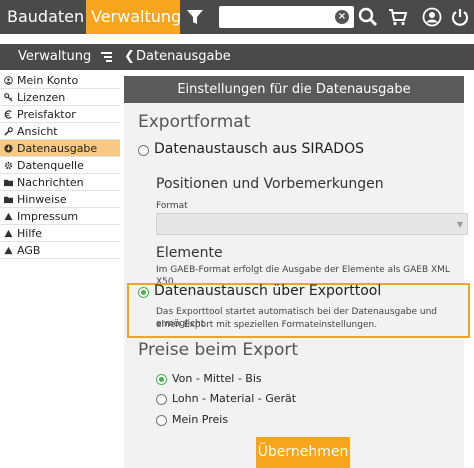 Image resolution: width=474 pixels, height=468 pixels. I want to click on radio-sirados, so click(143, 150).